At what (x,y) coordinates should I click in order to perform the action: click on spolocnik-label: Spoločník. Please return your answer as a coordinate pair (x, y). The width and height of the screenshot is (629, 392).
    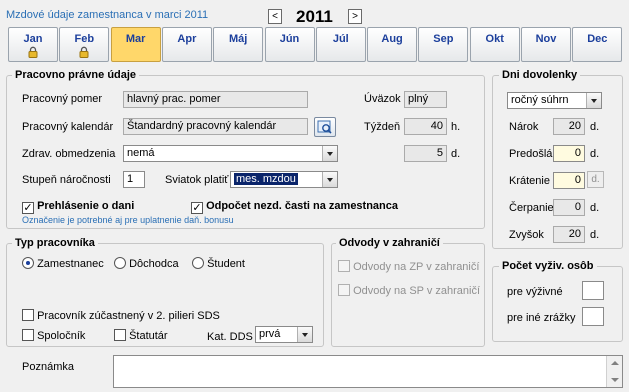
    Looking at the image, I should click on (61, 336).